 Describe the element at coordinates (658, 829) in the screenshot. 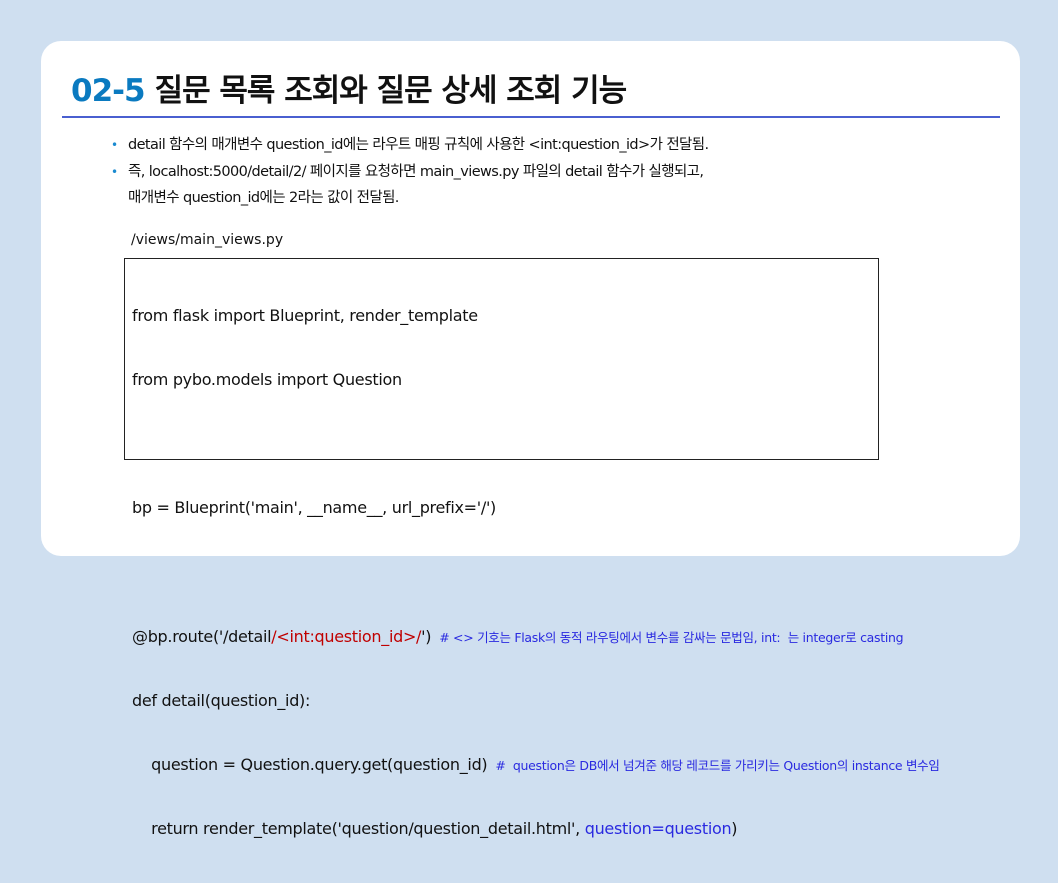

I see `keyword-argument-highlight: question=question` at that location.